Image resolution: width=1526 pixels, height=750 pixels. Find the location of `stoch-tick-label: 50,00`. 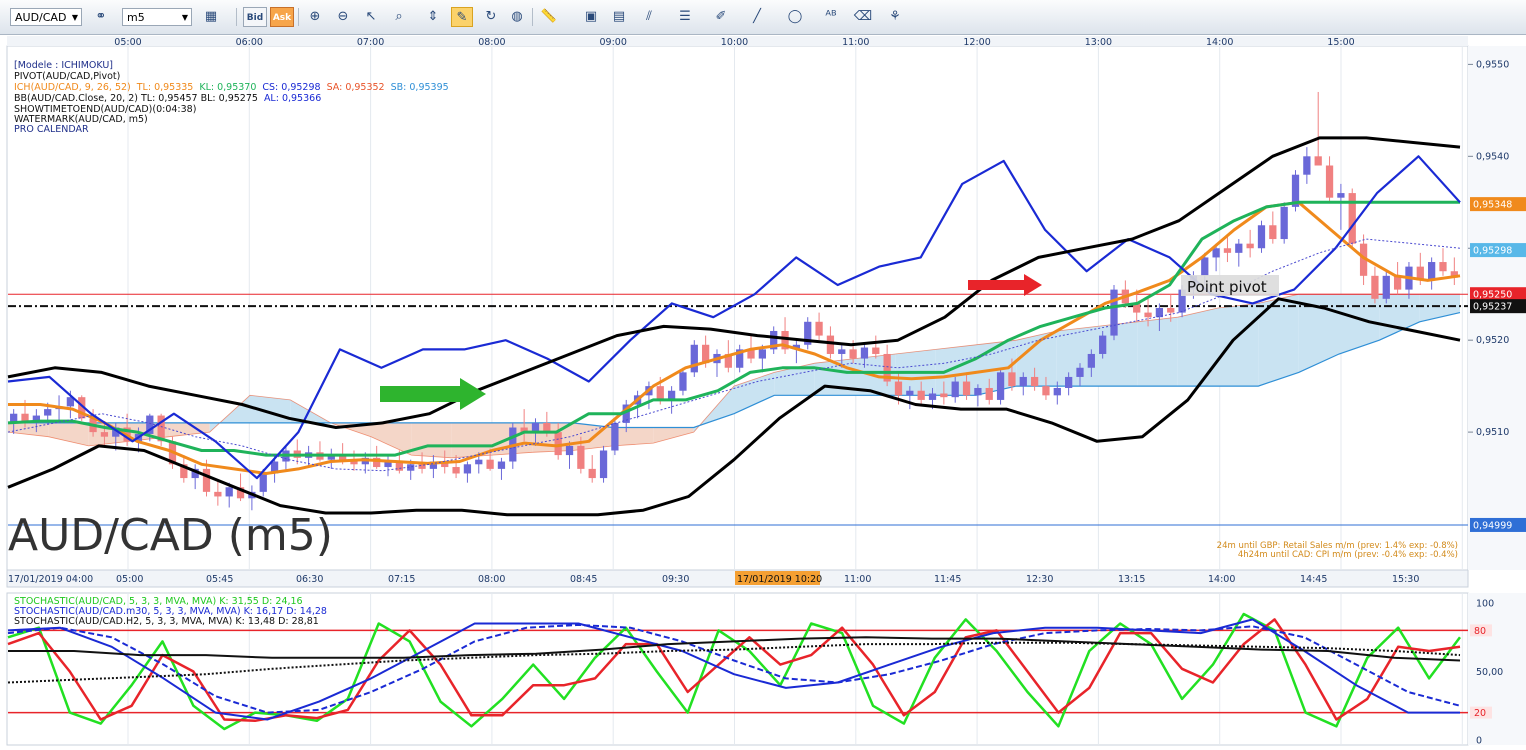

stoch-tick-label: 50,00 is located at coordinates (1489, 672).